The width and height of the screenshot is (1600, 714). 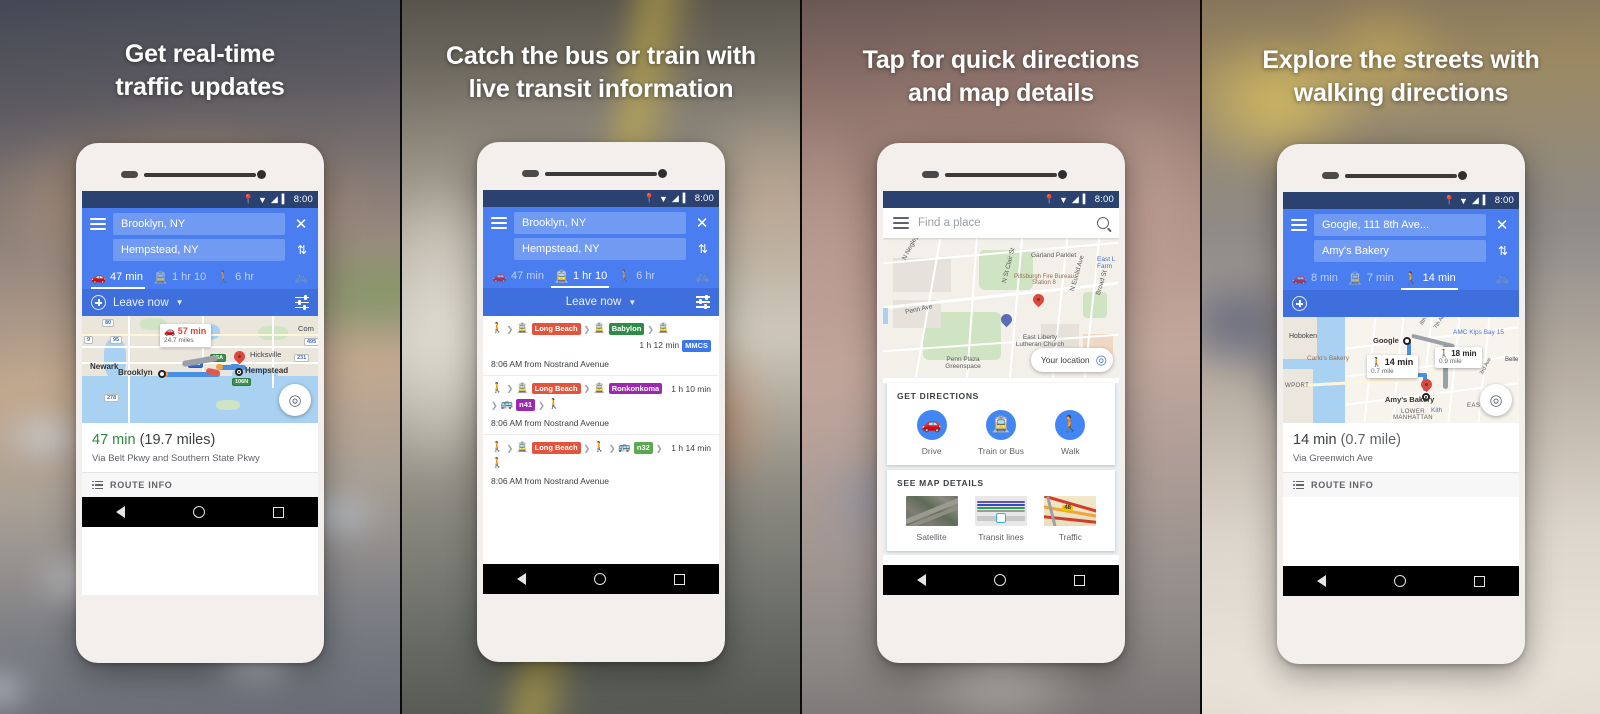 I want to click on thumb-transit-lines: Transit lines, so click(x=1001, y=519).